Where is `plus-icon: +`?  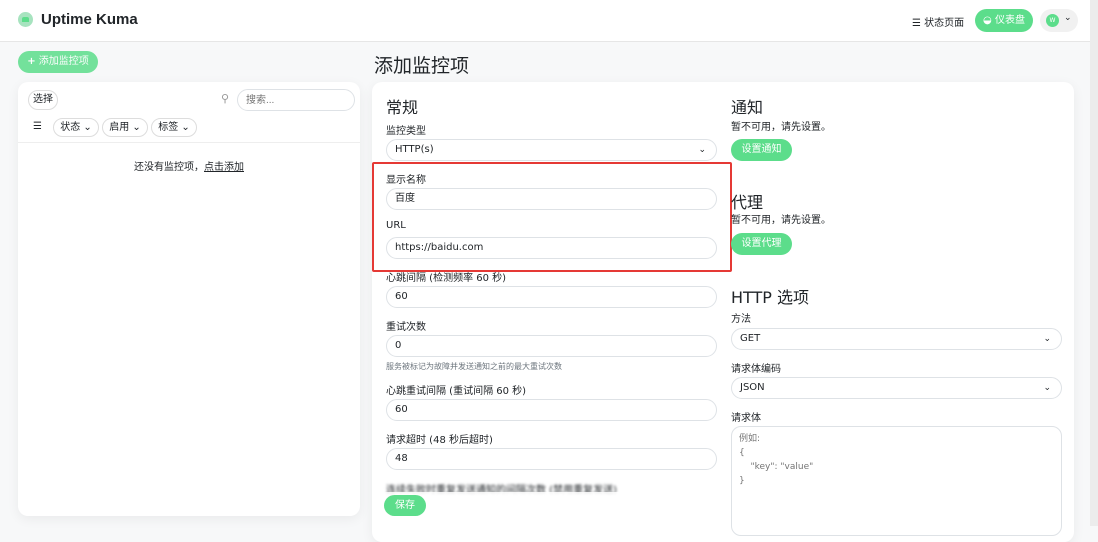
plus-icon: + is located at coordinates (31, 61).